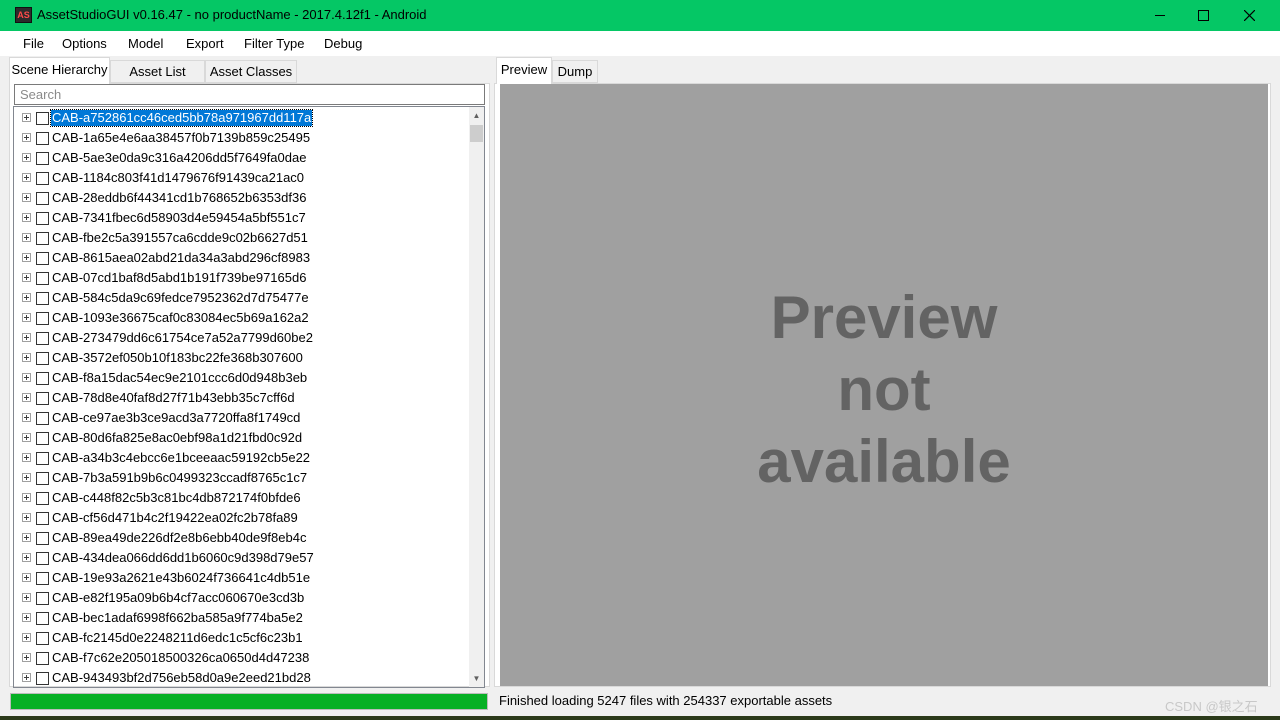  What do you see at coordinates (33, 43) in the screenshot?
I see `menu-file: File` at bounding box center [33, 43].